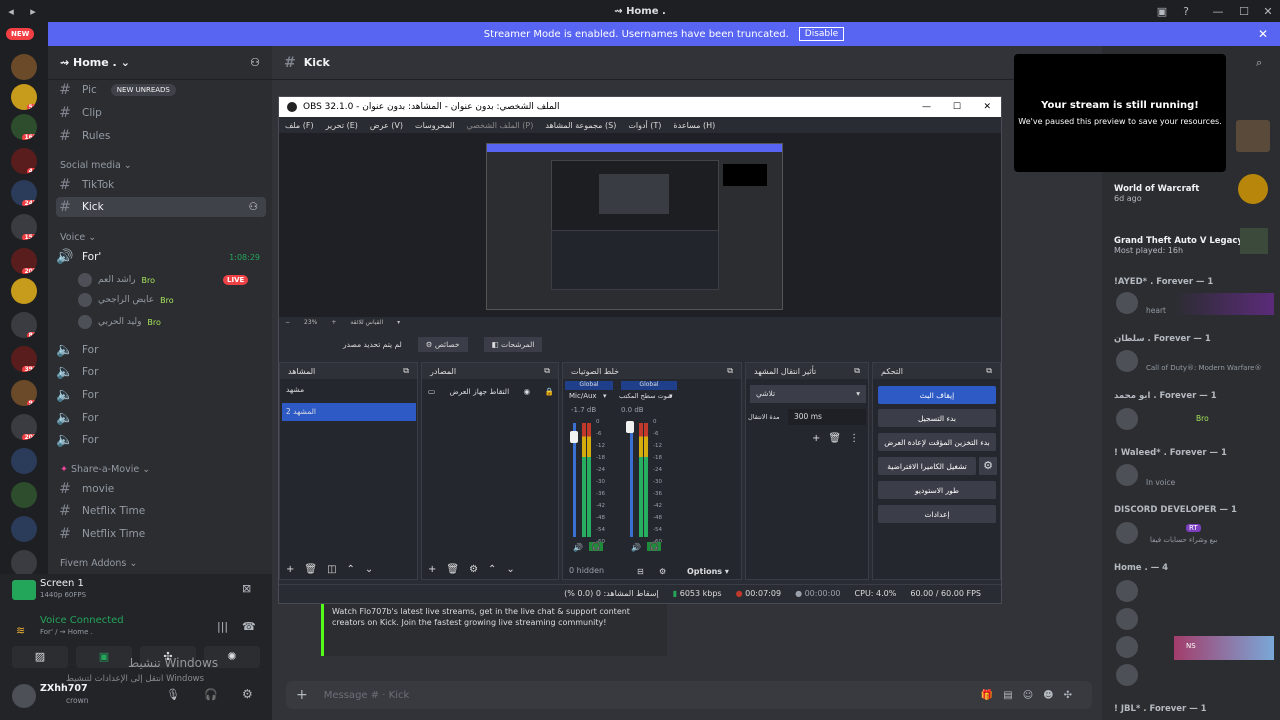  Describe the element at coordinates (708, 571) in the screenshot. I see `options-button: Options ▾` at that location.